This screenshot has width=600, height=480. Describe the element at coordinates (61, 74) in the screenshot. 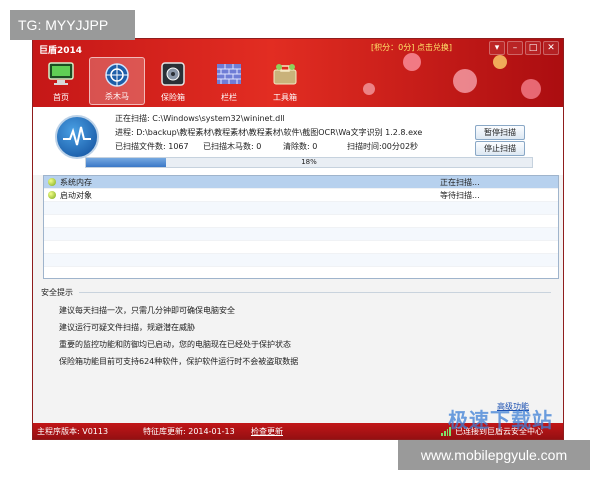

I see `monitor-icon` at that location.